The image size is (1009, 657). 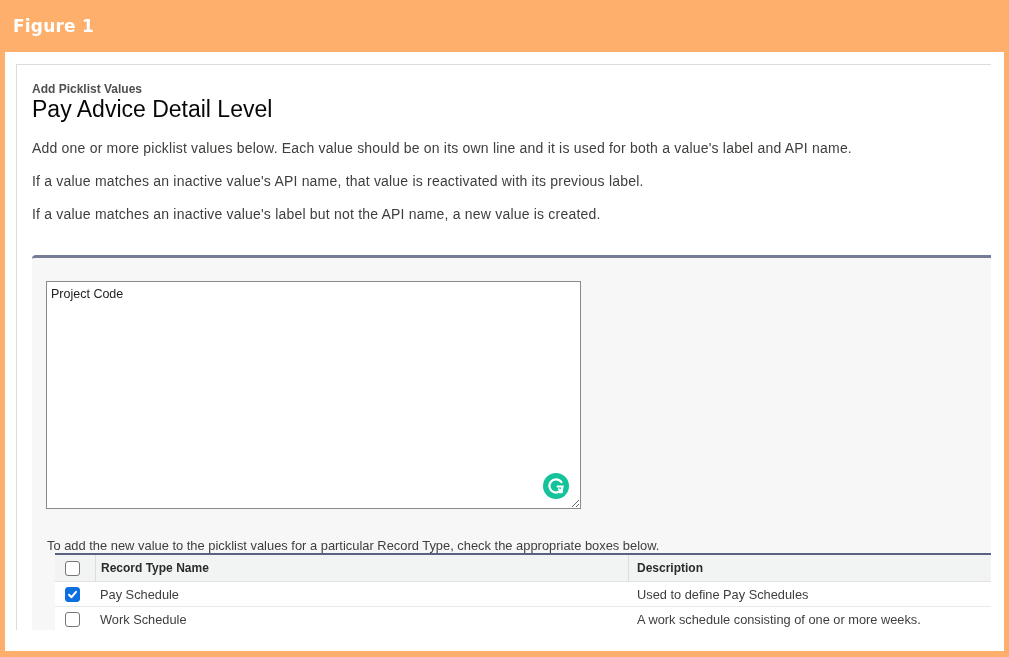 What do you see at coordinates (809, 594) in the screenshot?
I see `table-cell: Used to define Pay Schedules` at bounding box center [809, 594].